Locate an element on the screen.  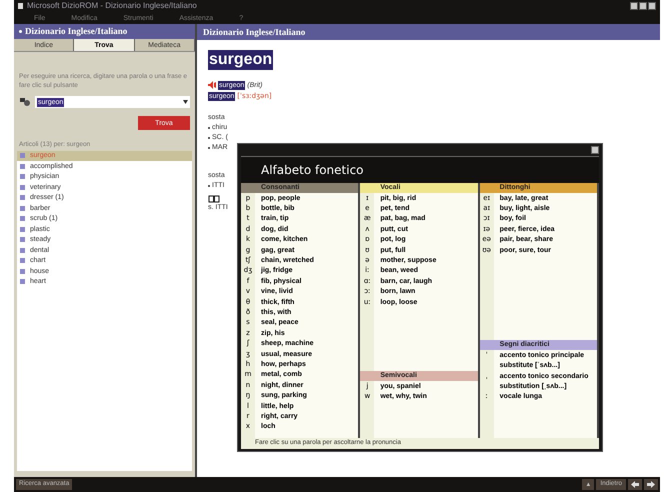
dialog-title: Alfabeto fonetico is located at coordinates (312, 170).